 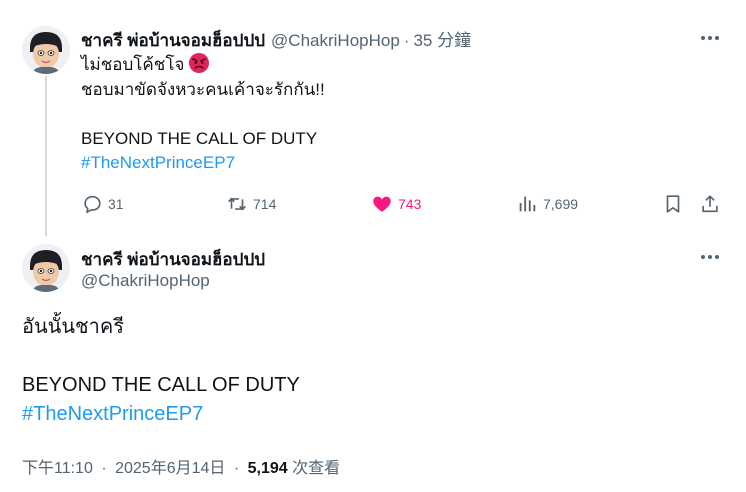 I want to click on bookmark-icon, so click(x=673, y=204).